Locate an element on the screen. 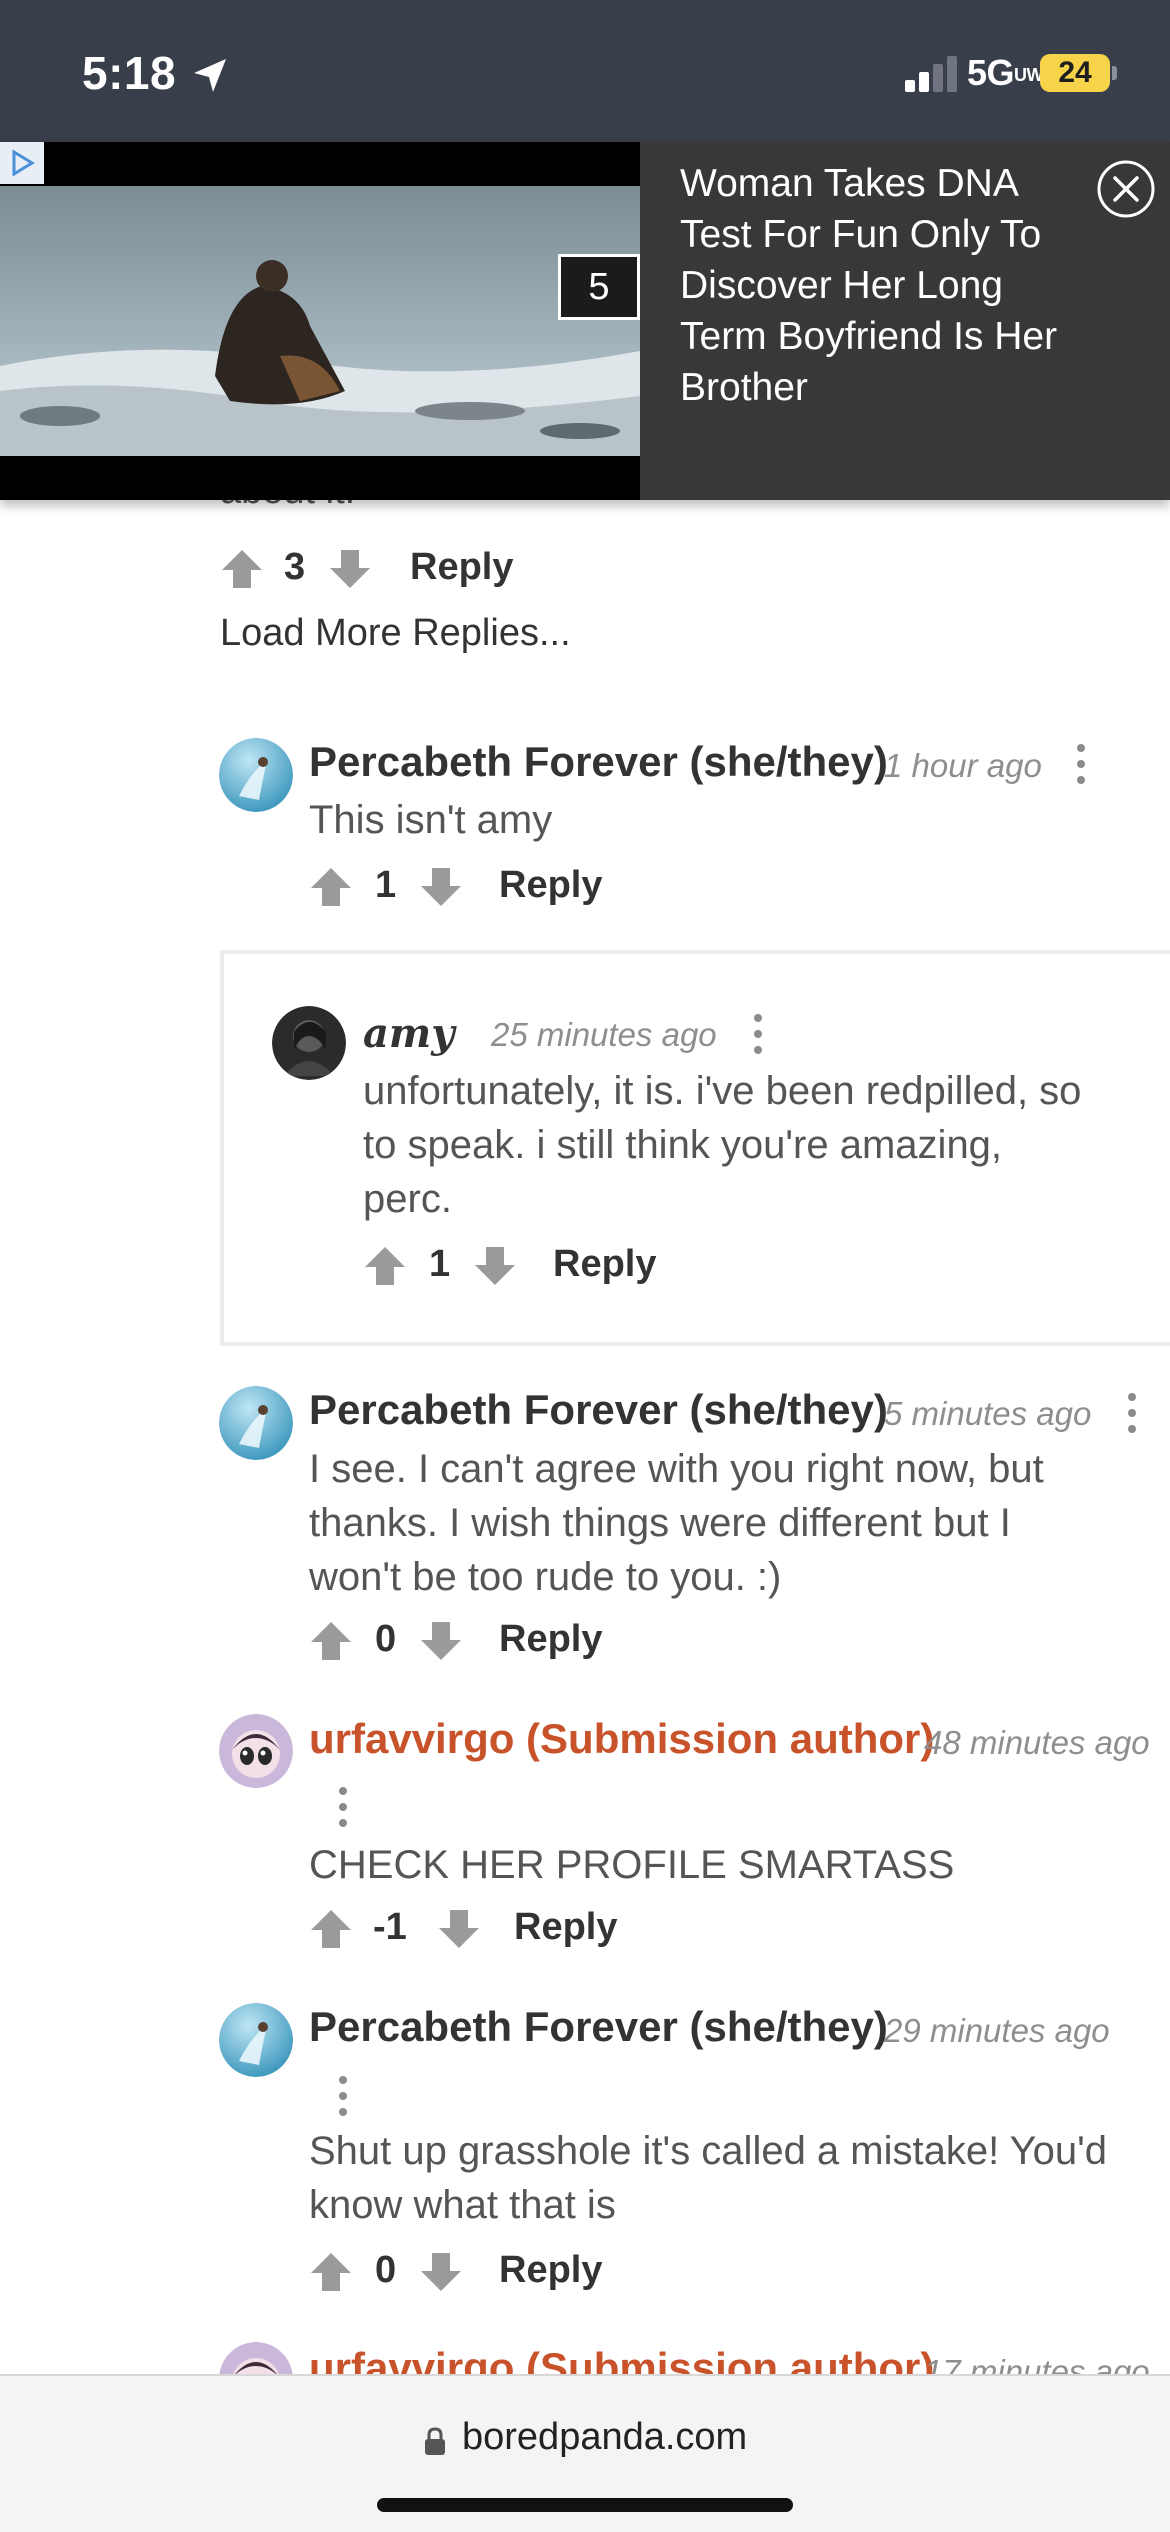 This screenshot has width=1170, height=2532. comment-author: urfavvirgo (Submission author) is located at coordinates (621, 1739).